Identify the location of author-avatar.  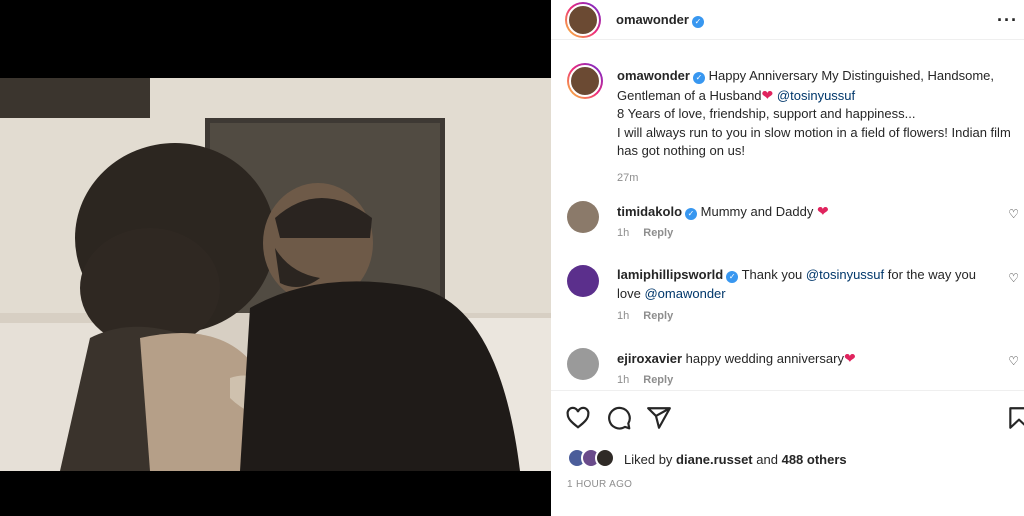
(583, 20).